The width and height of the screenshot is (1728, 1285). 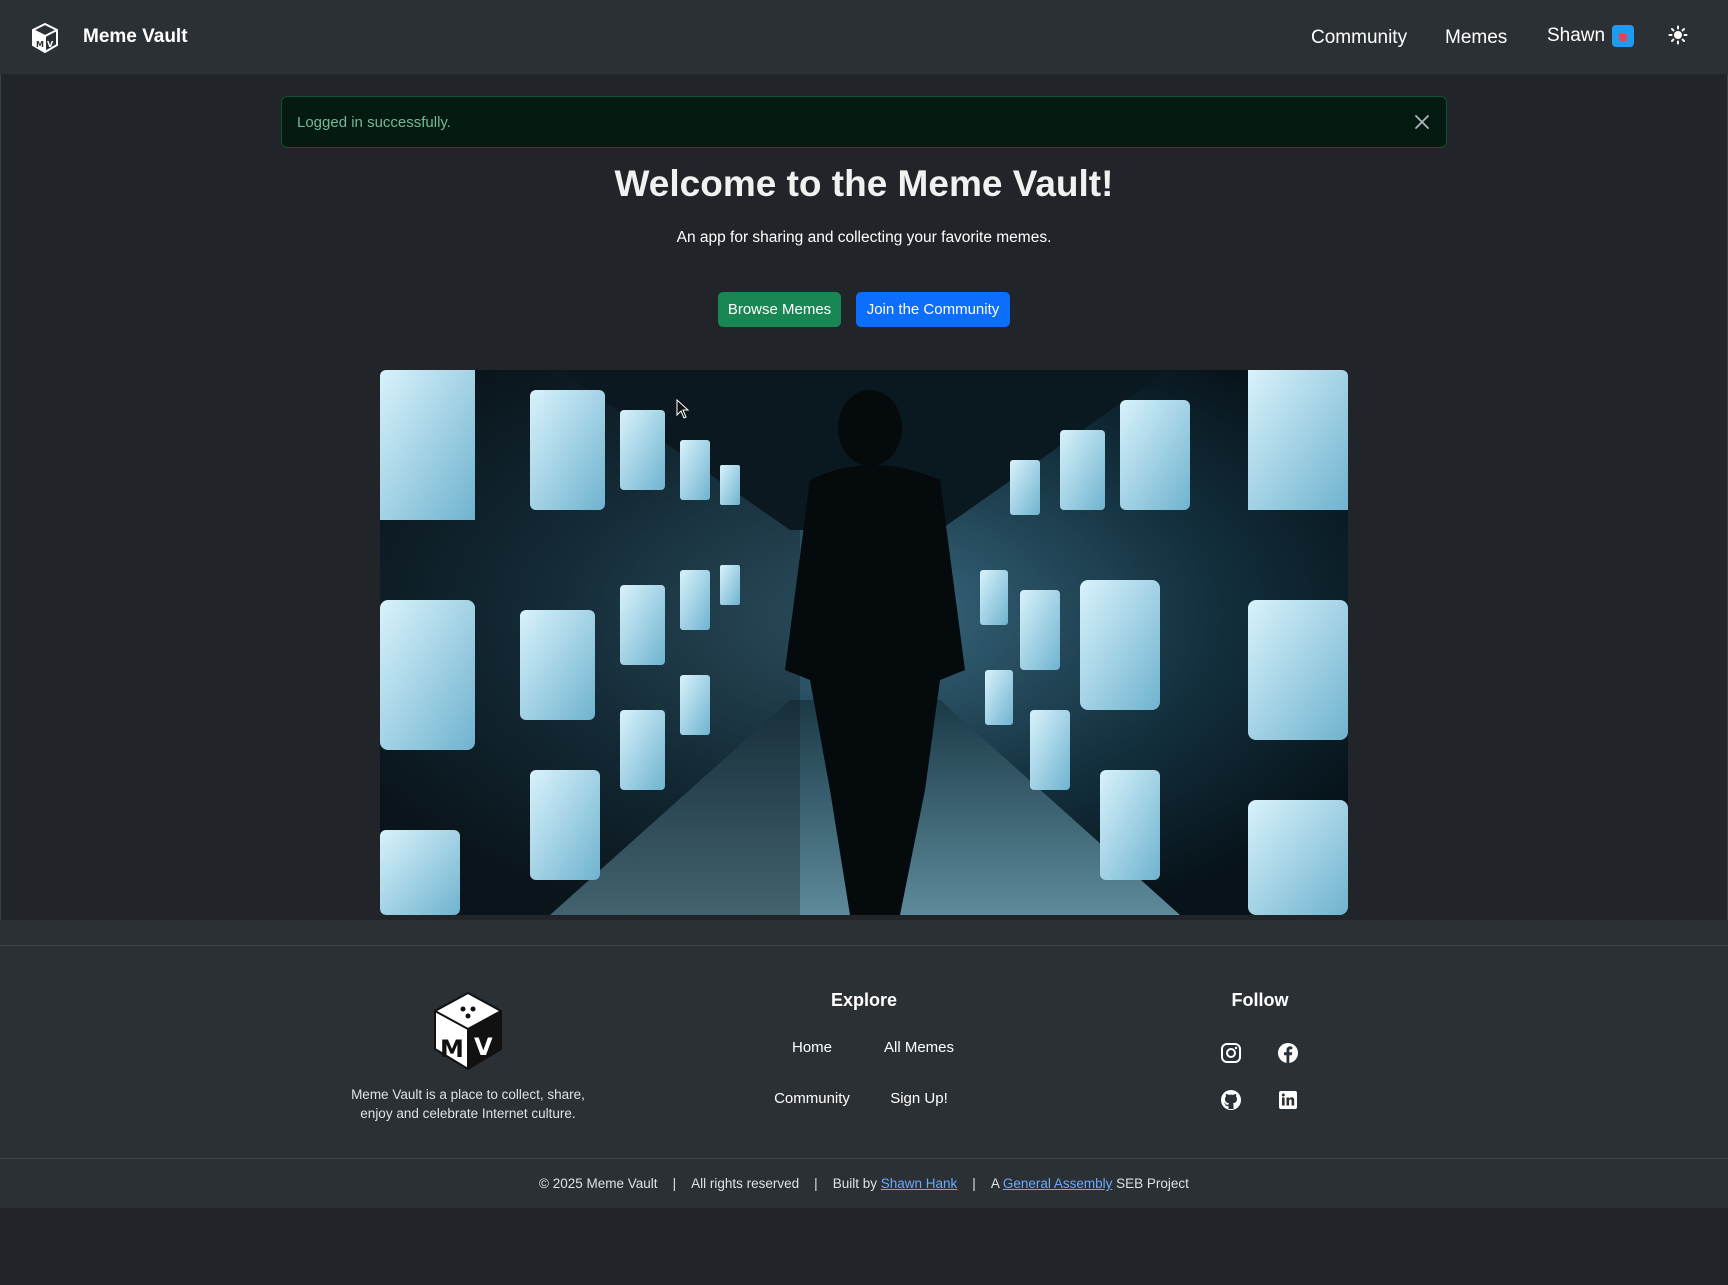 What do you see at coordinates (1359, 38) in the screenshot?
I see `nav-community-link: Community` at bounding box center [1359, 38].